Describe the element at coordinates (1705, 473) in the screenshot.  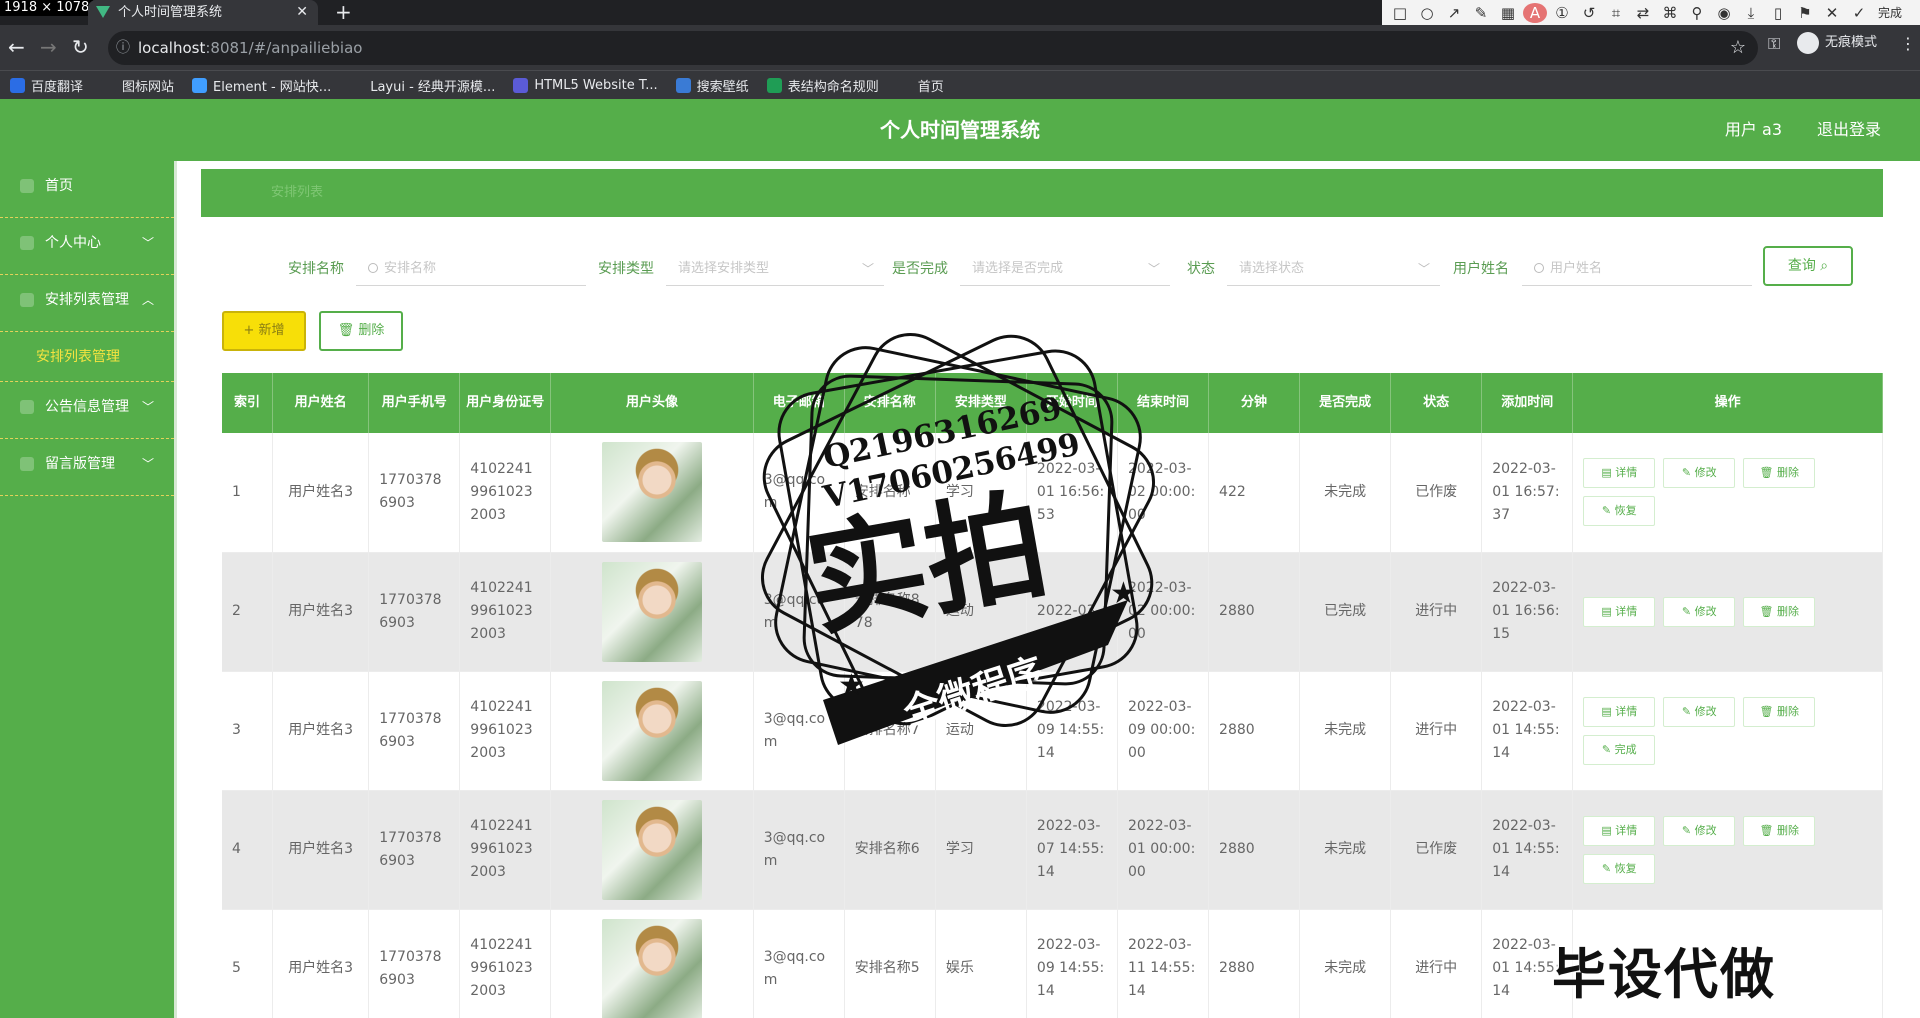
I see `action-label: 修改` at that location.